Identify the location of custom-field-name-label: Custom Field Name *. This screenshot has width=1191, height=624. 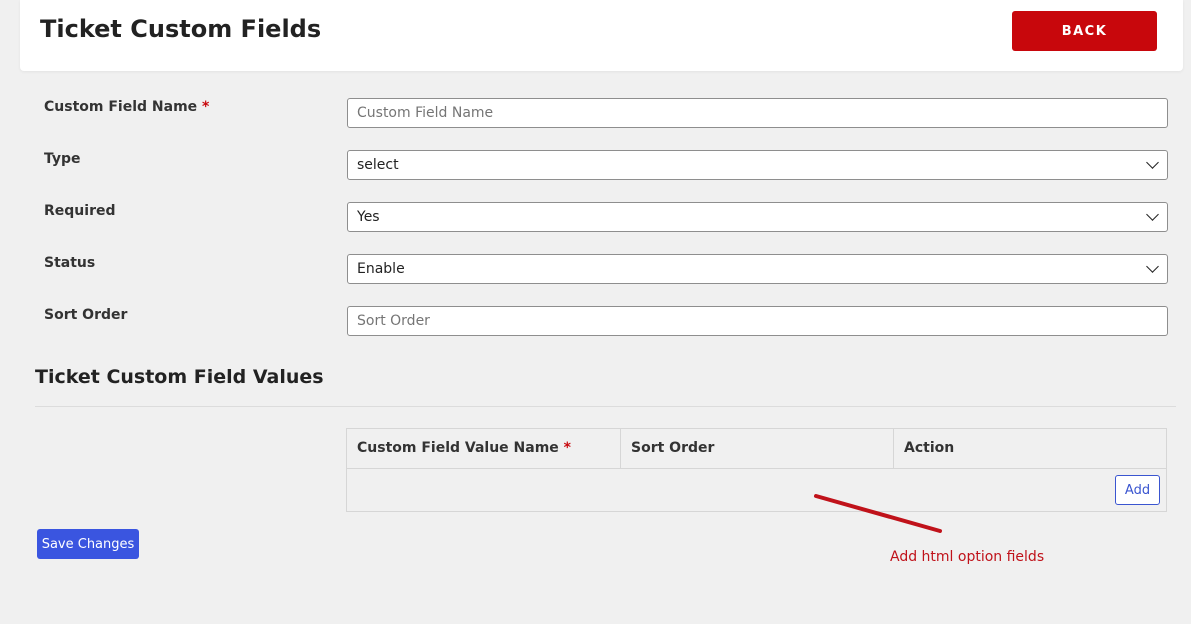
(126, 107).